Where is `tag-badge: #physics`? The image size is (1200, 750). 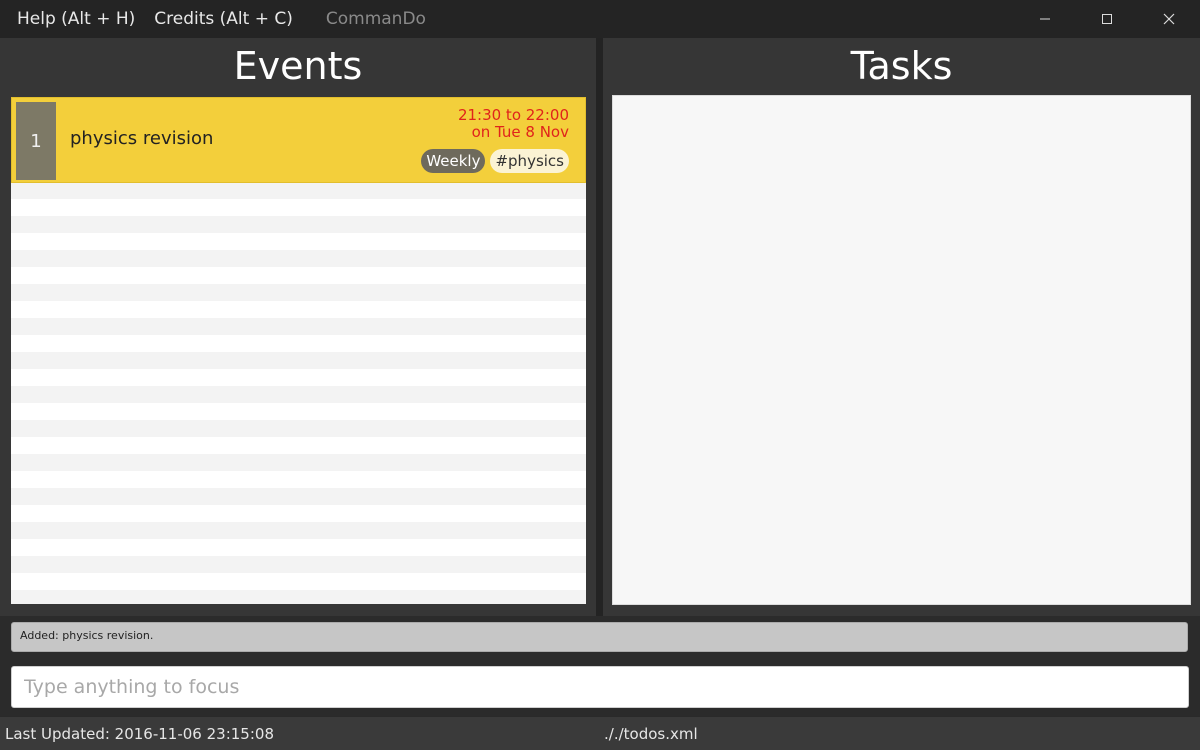 tag-badge: #physics is located at coordinates (529, 161).